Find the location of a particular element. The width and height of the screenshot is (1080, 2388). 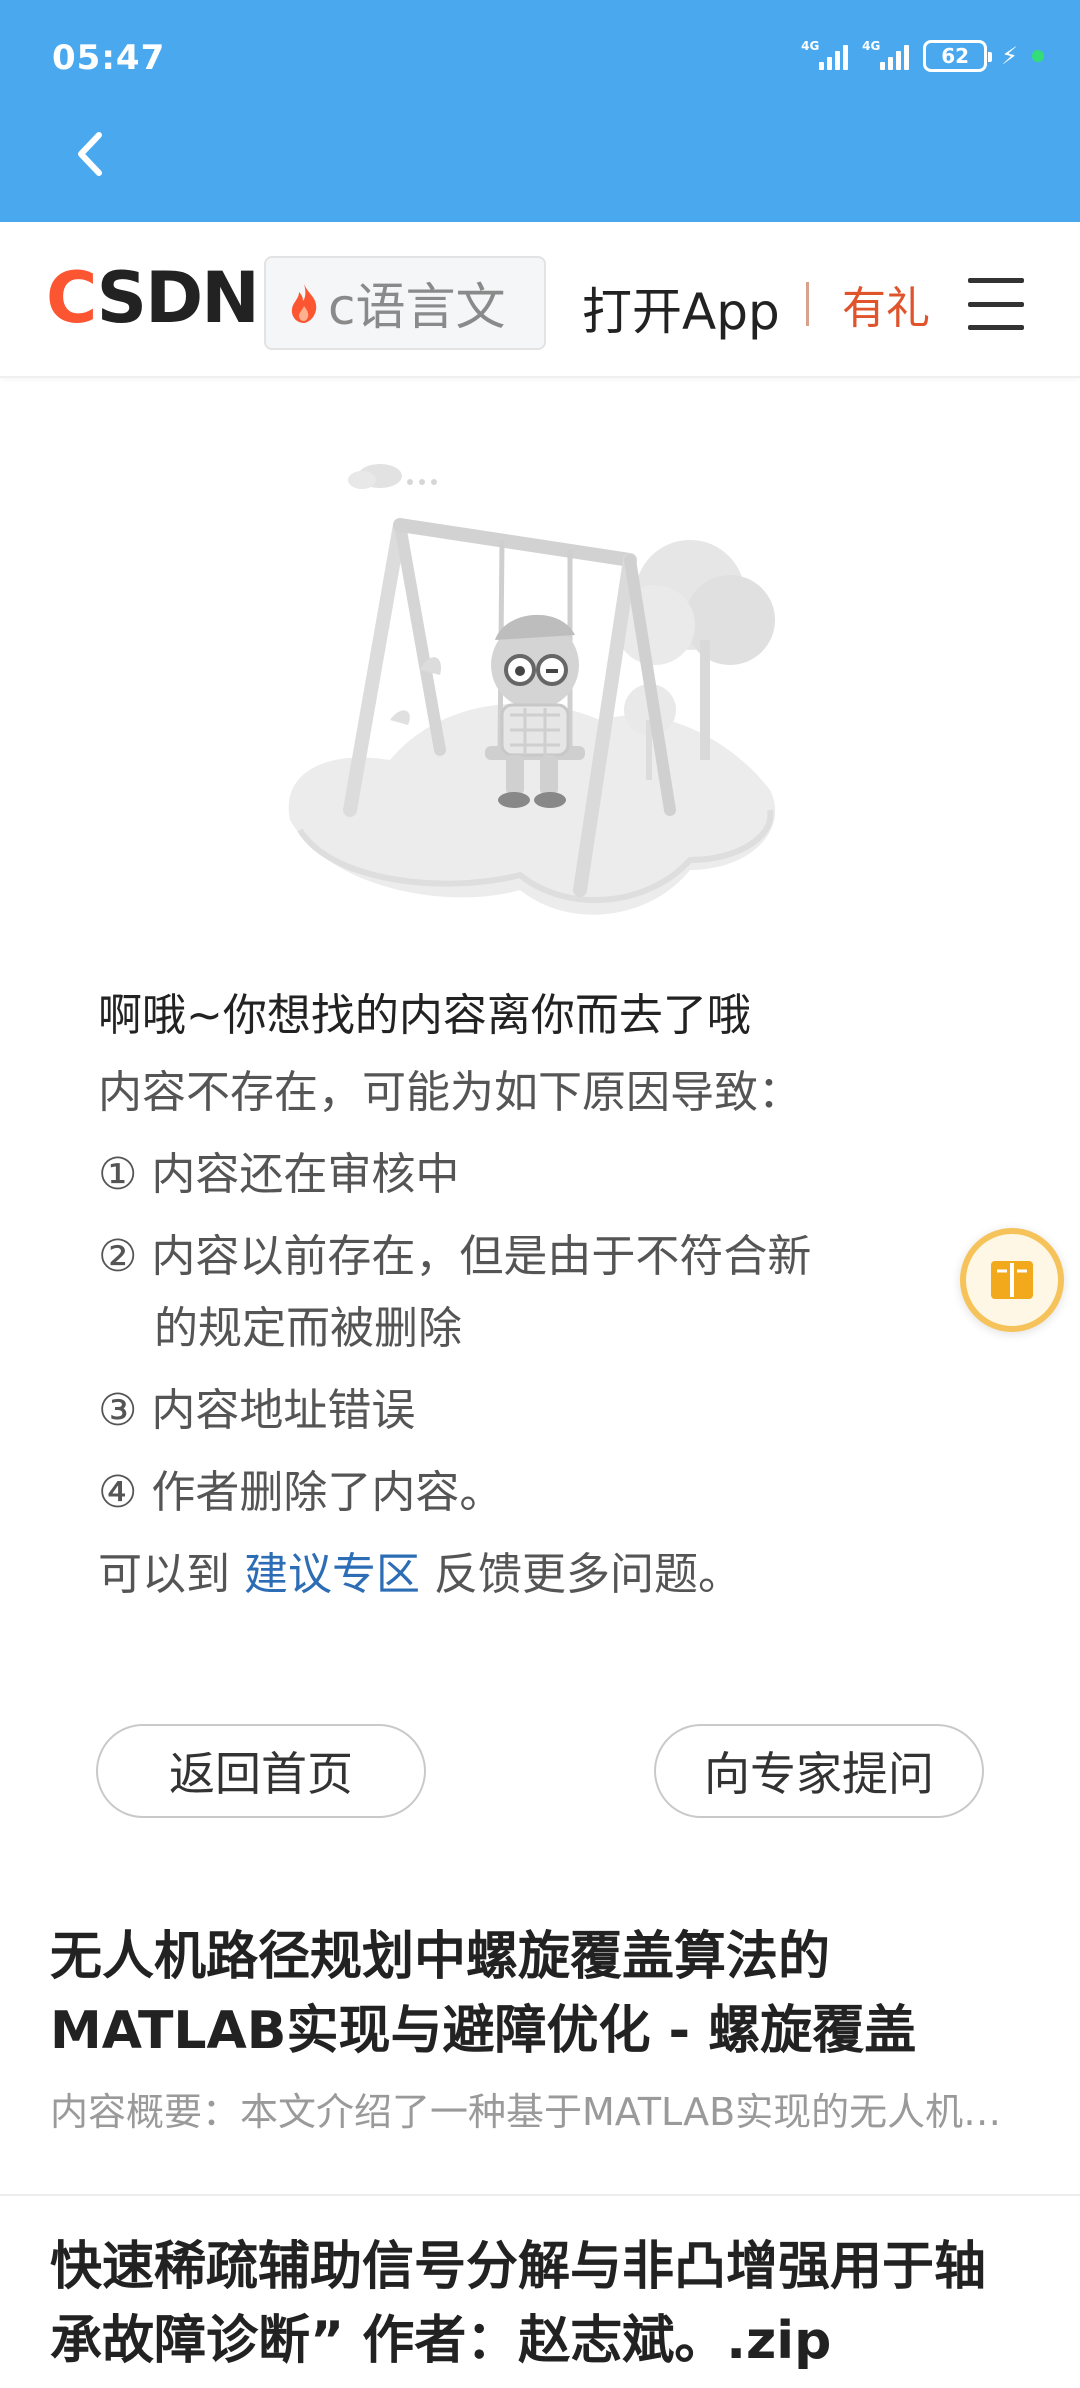

back-button is located at coordinates (89, 154).